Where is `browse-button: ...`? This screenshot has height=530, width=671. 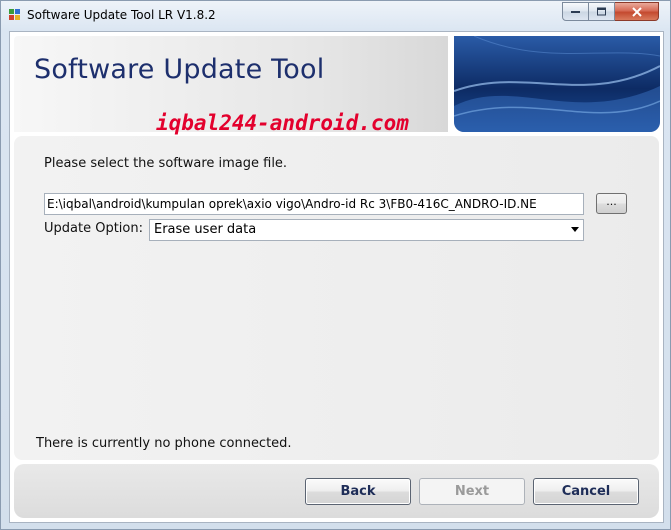
browse-button: ... is located at coordinates (611, 203).